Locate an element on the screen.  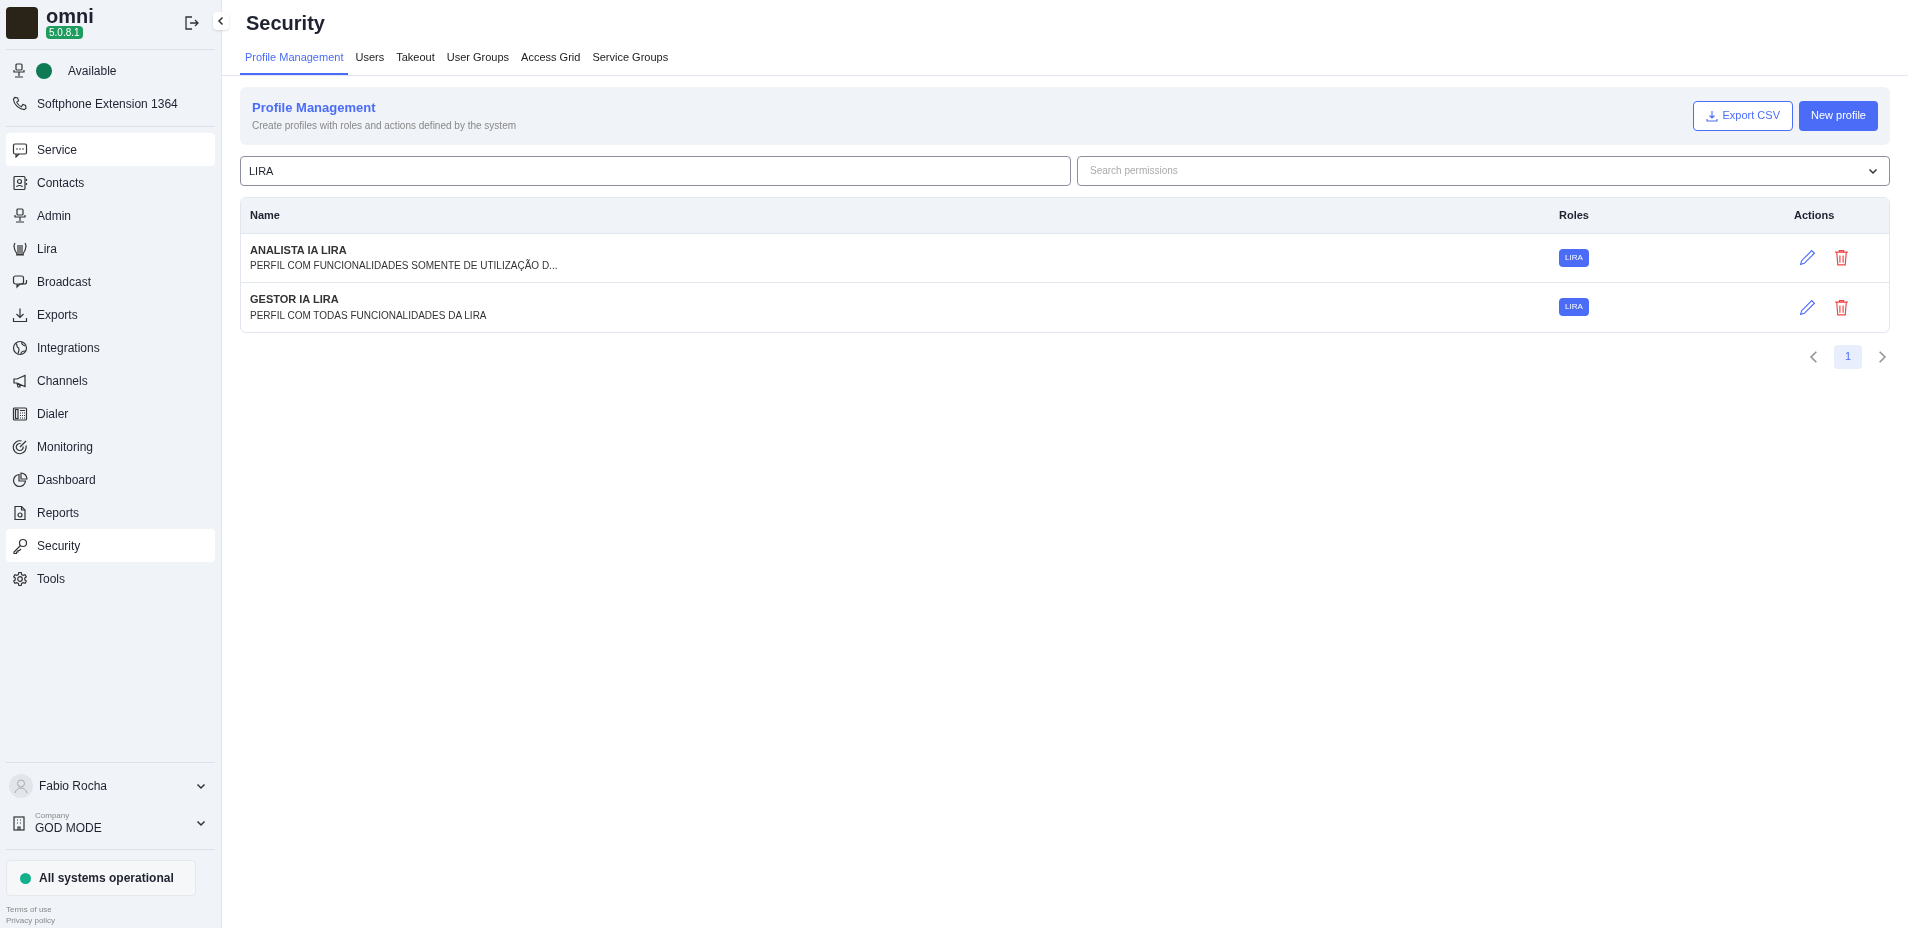
nav-label: Contacts is located at coordinates (61, 182).